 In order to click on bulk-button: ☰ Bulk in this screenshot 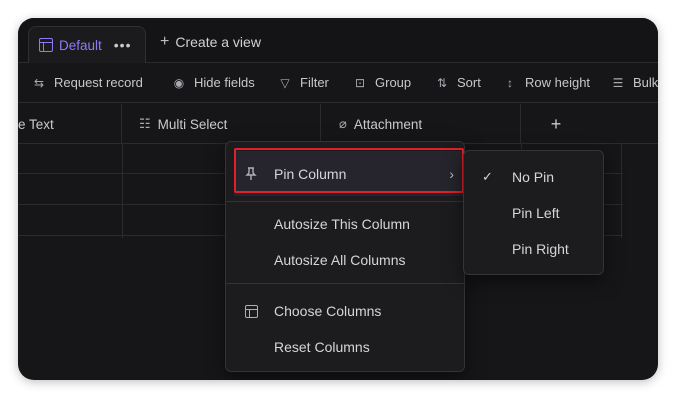, I will do `click(634, 82)`.